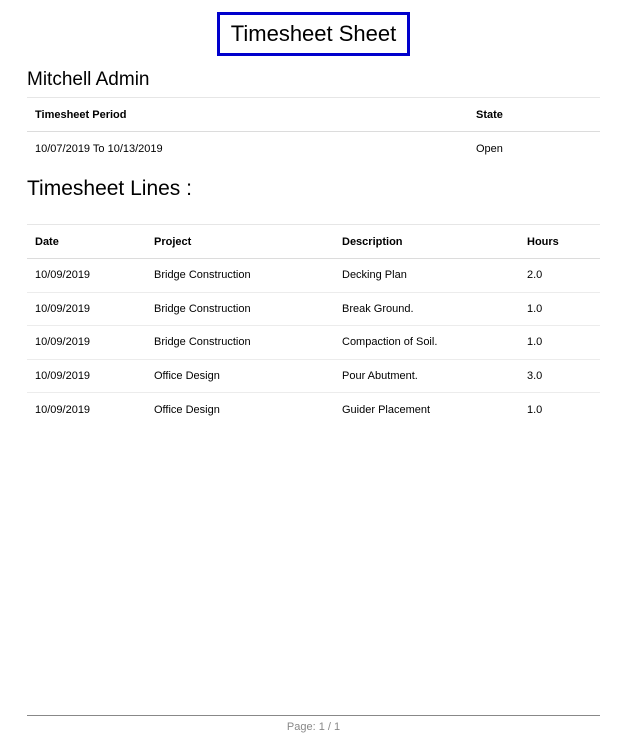  I want to click on state-header: State, so click(534, 114).